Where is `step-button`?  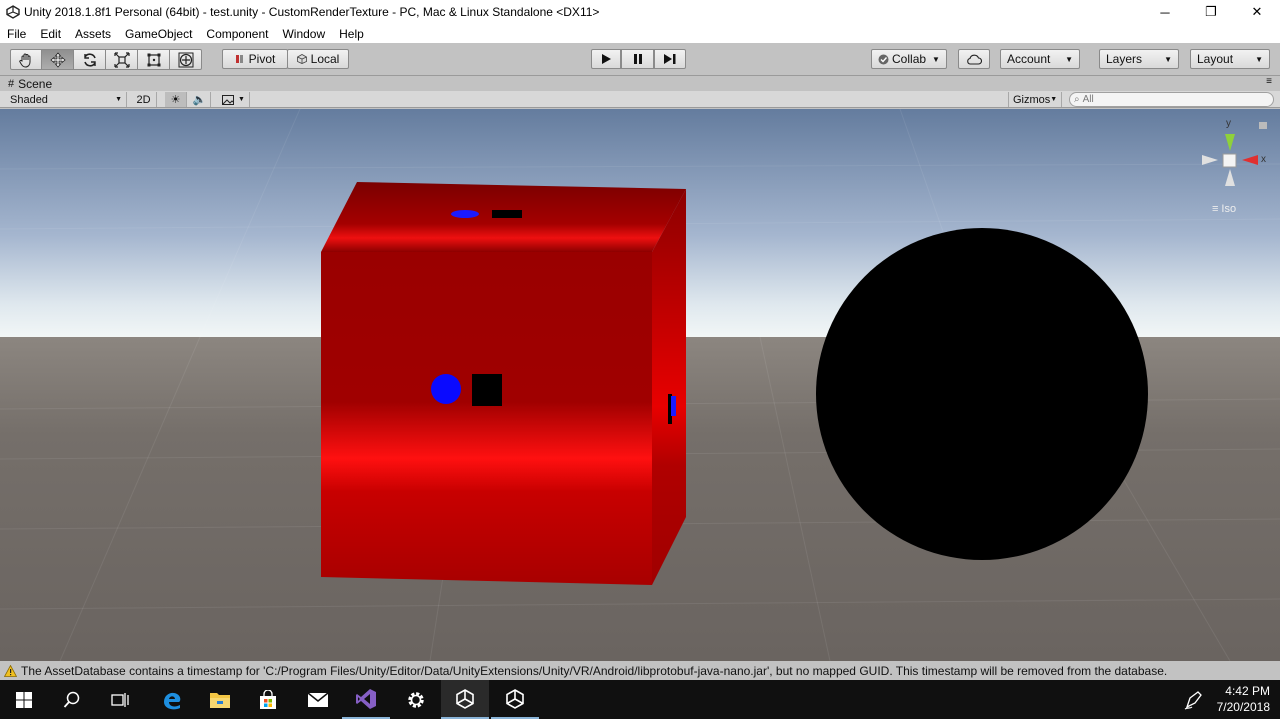
step-button is located at coordinates (670, 59).